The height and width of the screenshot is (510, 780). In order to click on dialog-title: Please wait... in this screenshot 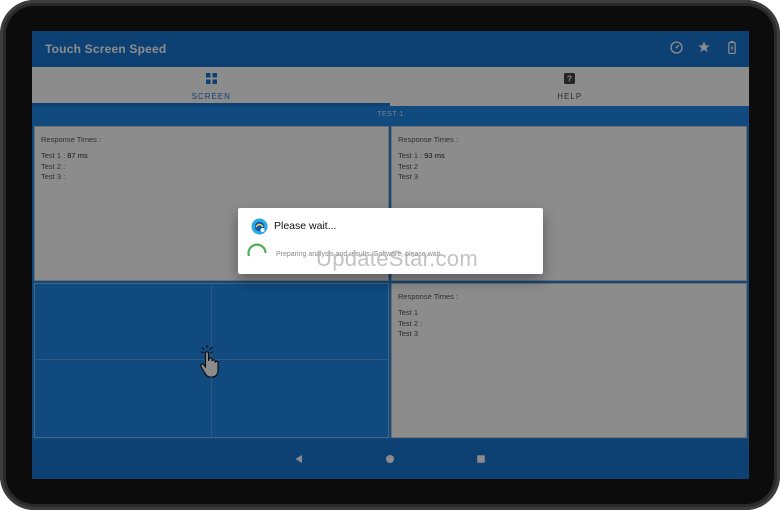, I will do `click(305, 226)`.